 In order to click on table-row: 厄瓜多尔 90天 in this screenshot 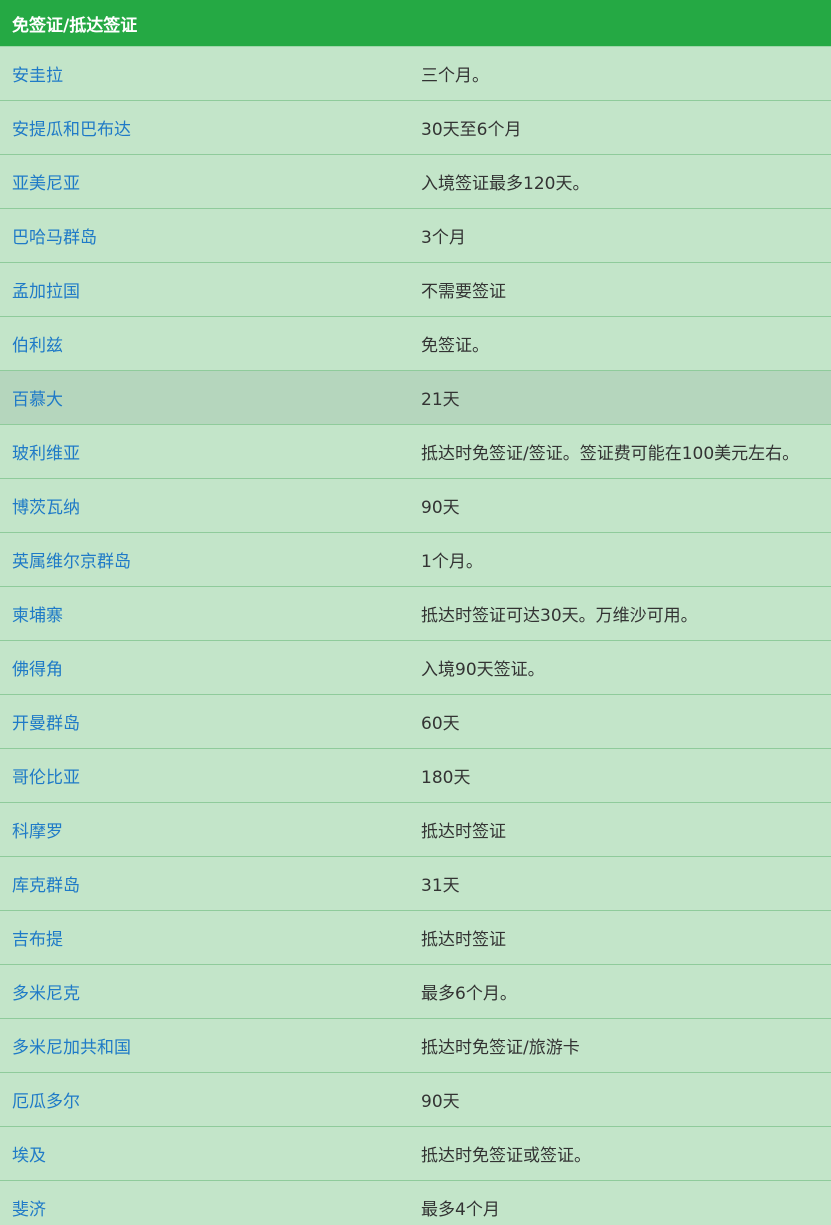, I will do `click(415, 1100)`.